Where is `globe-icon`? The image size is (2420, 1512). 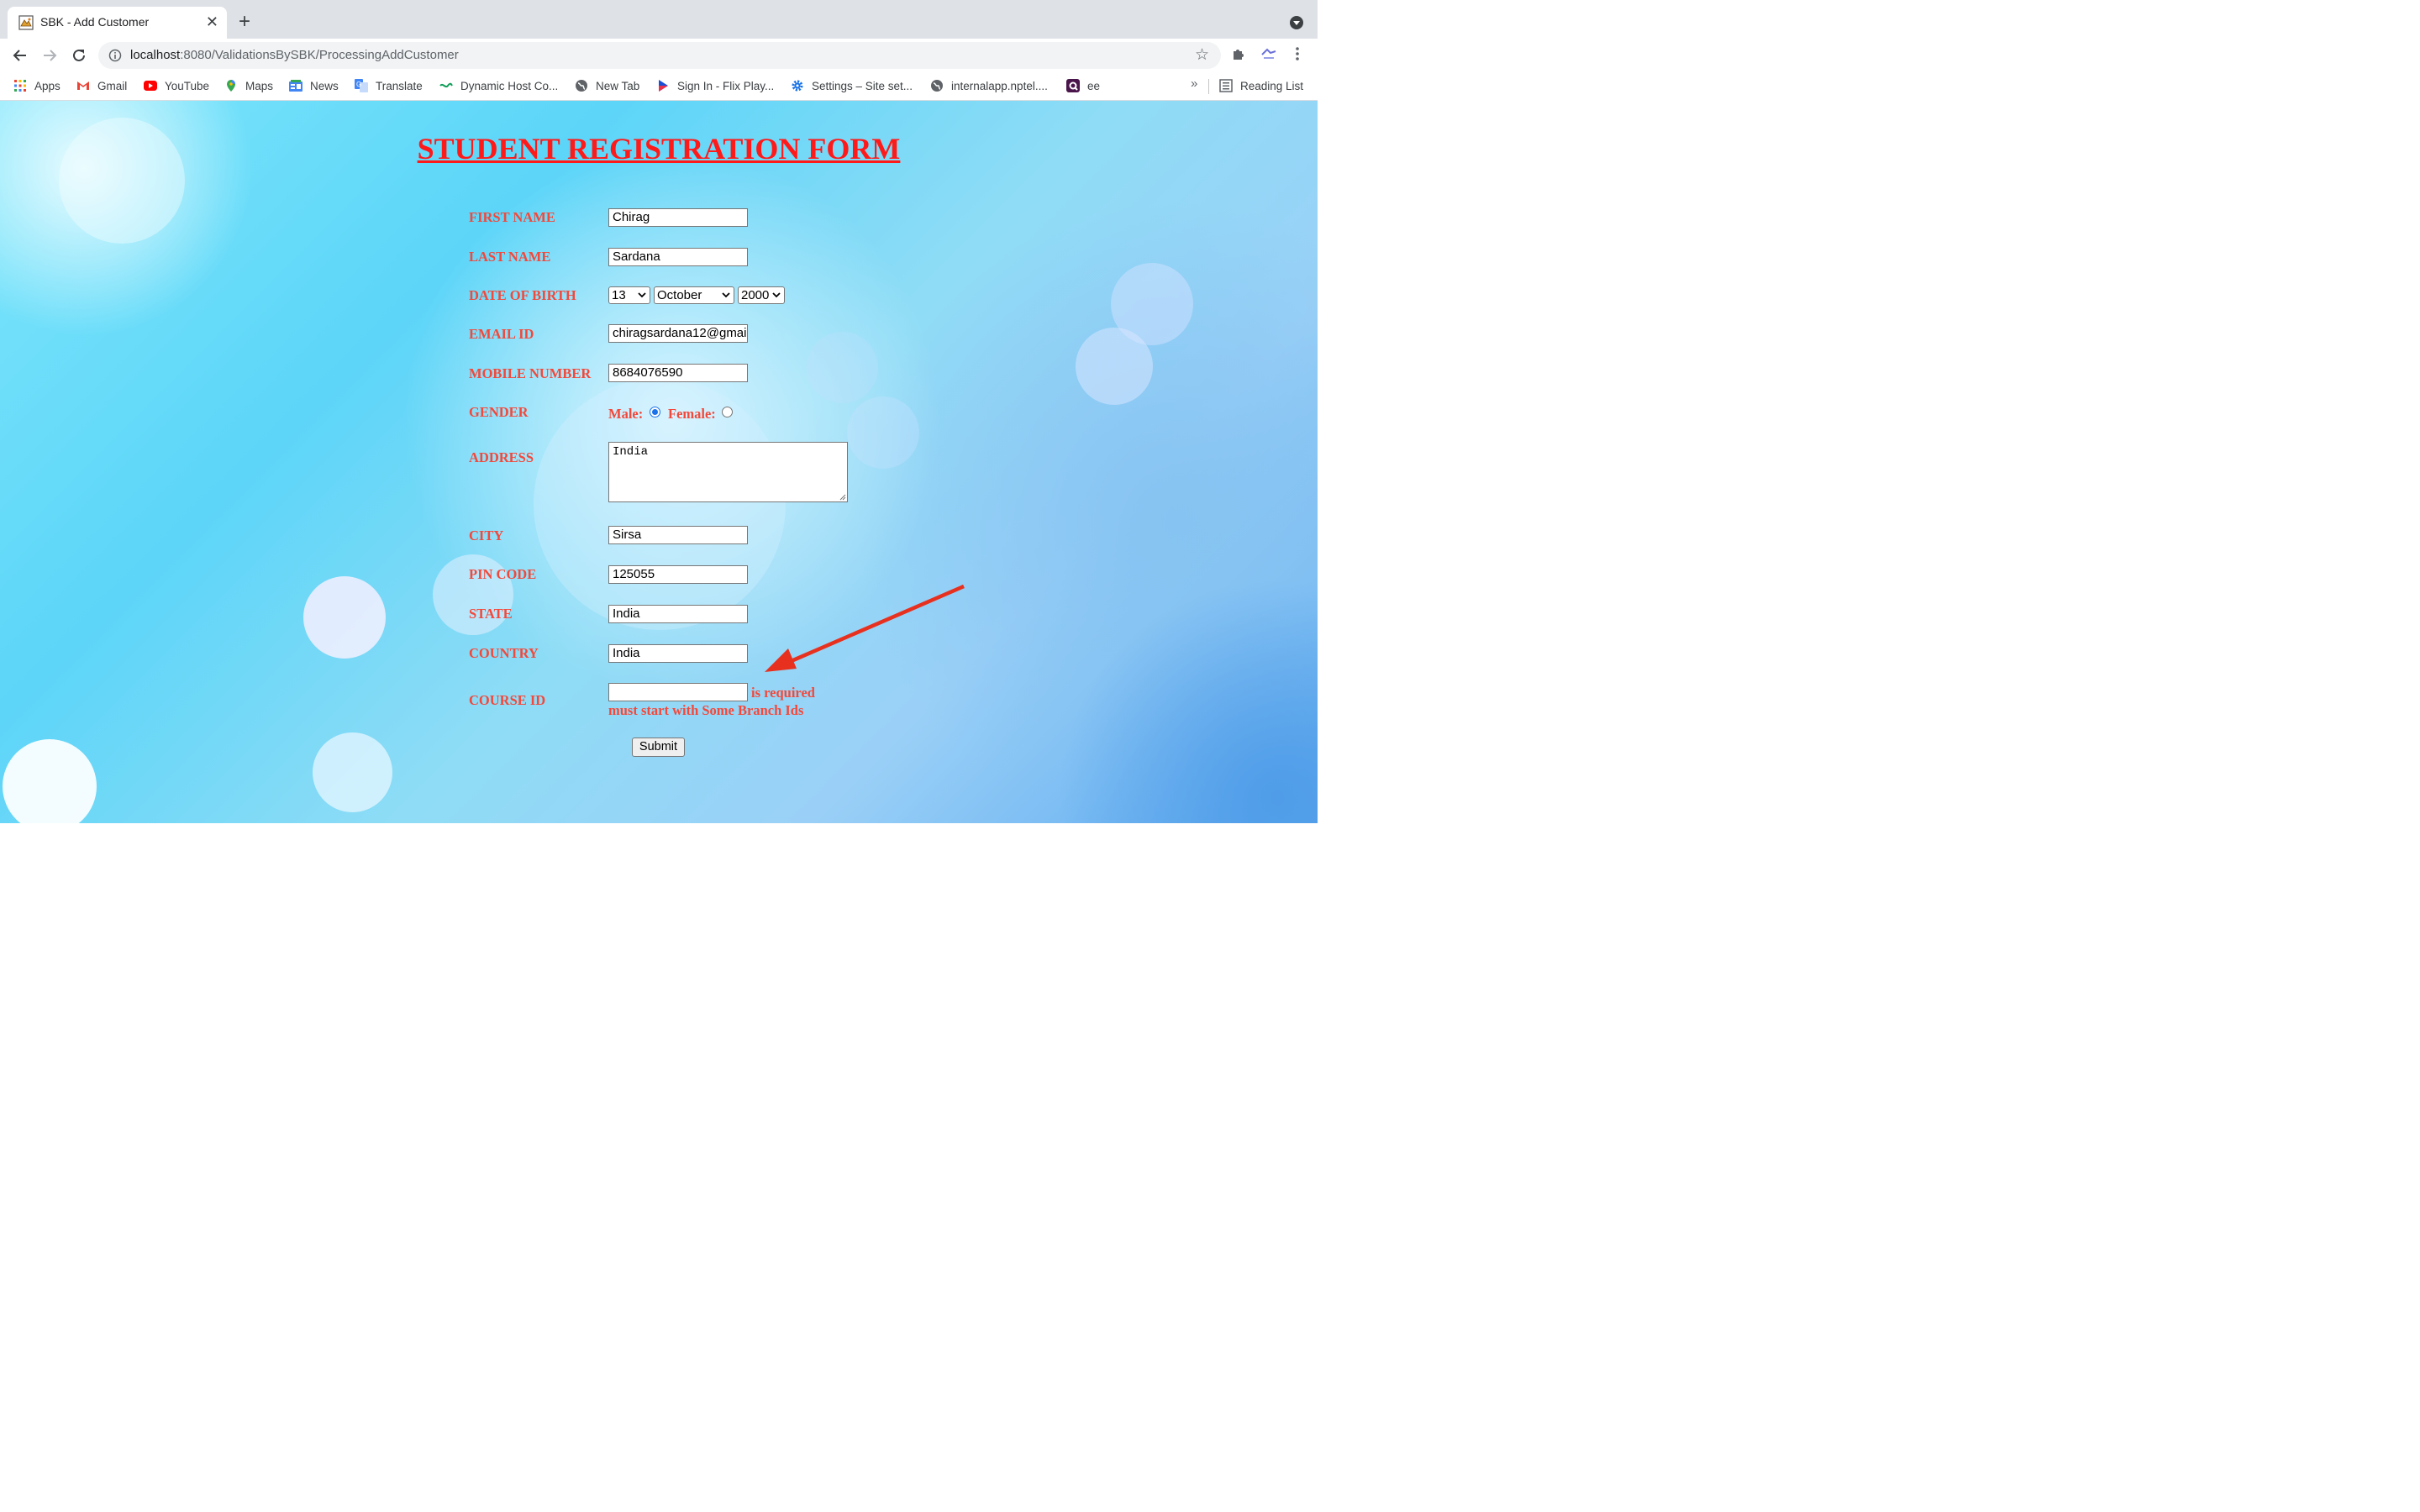 globe-icon is located at coordinates (582, 86).